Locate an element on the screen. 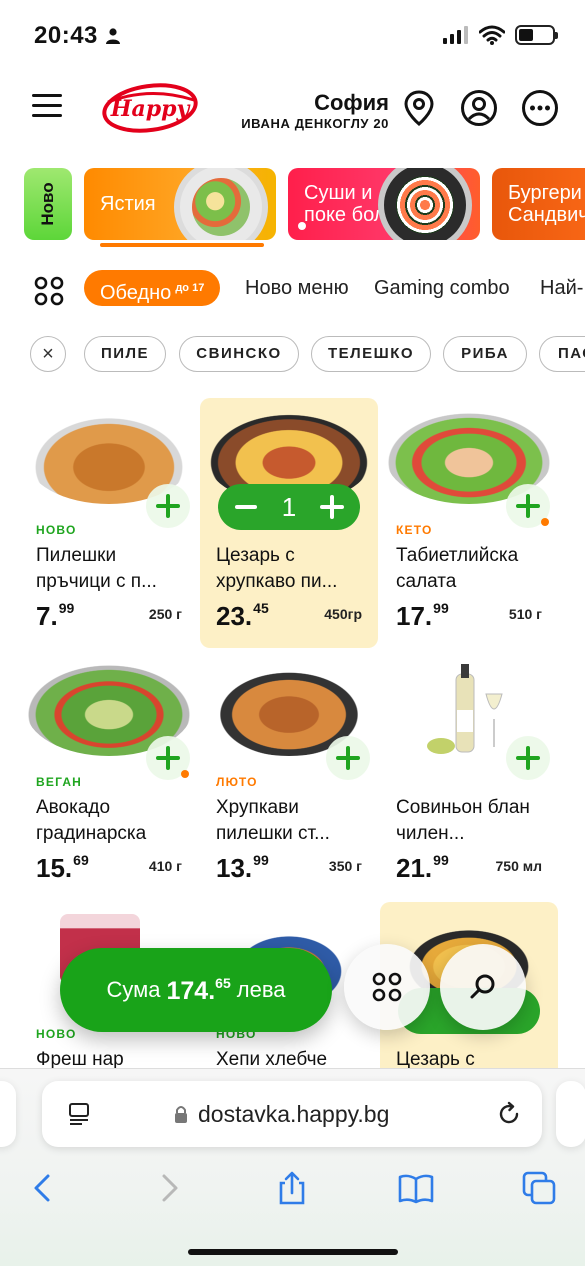 Image resolution: width=585 pixels, height=1266 pixels. lock-icon is located at coordinates (181, 1114).